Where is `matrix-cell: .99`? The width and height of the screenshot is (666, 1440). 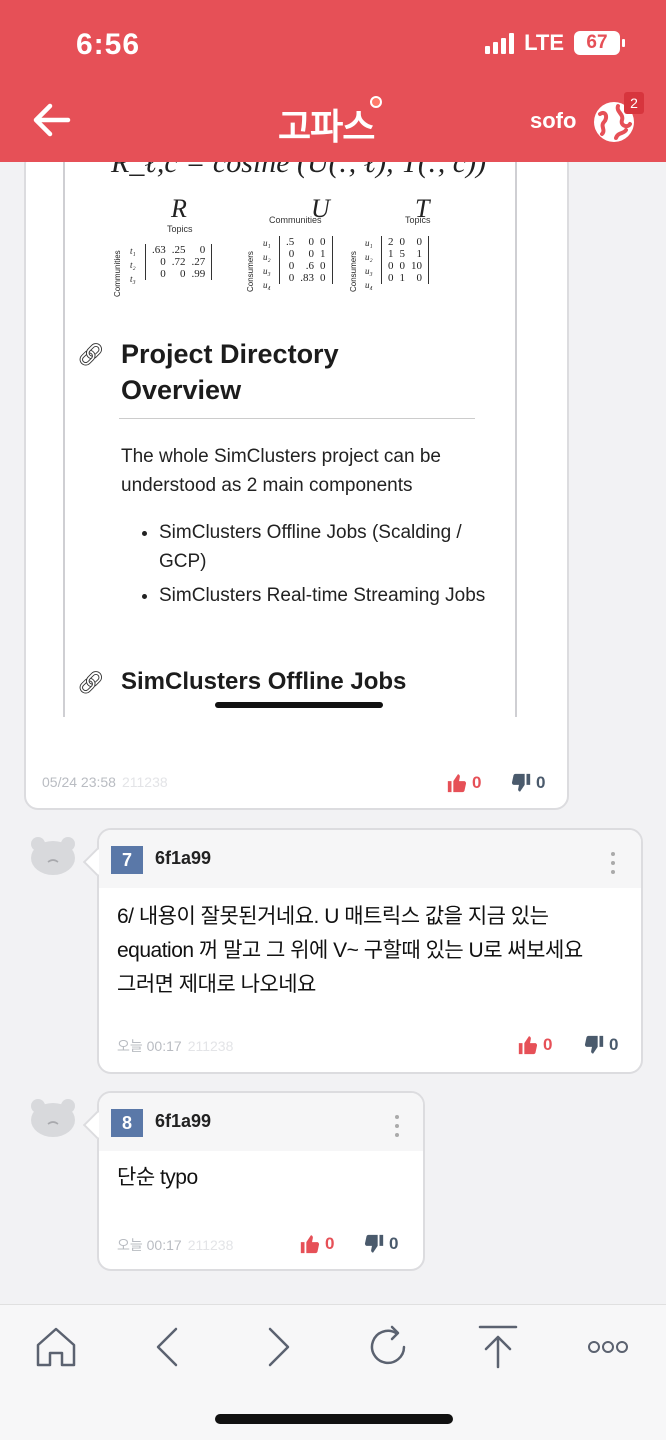 matrix-cell: .99 is located at coordinates (198, 274).